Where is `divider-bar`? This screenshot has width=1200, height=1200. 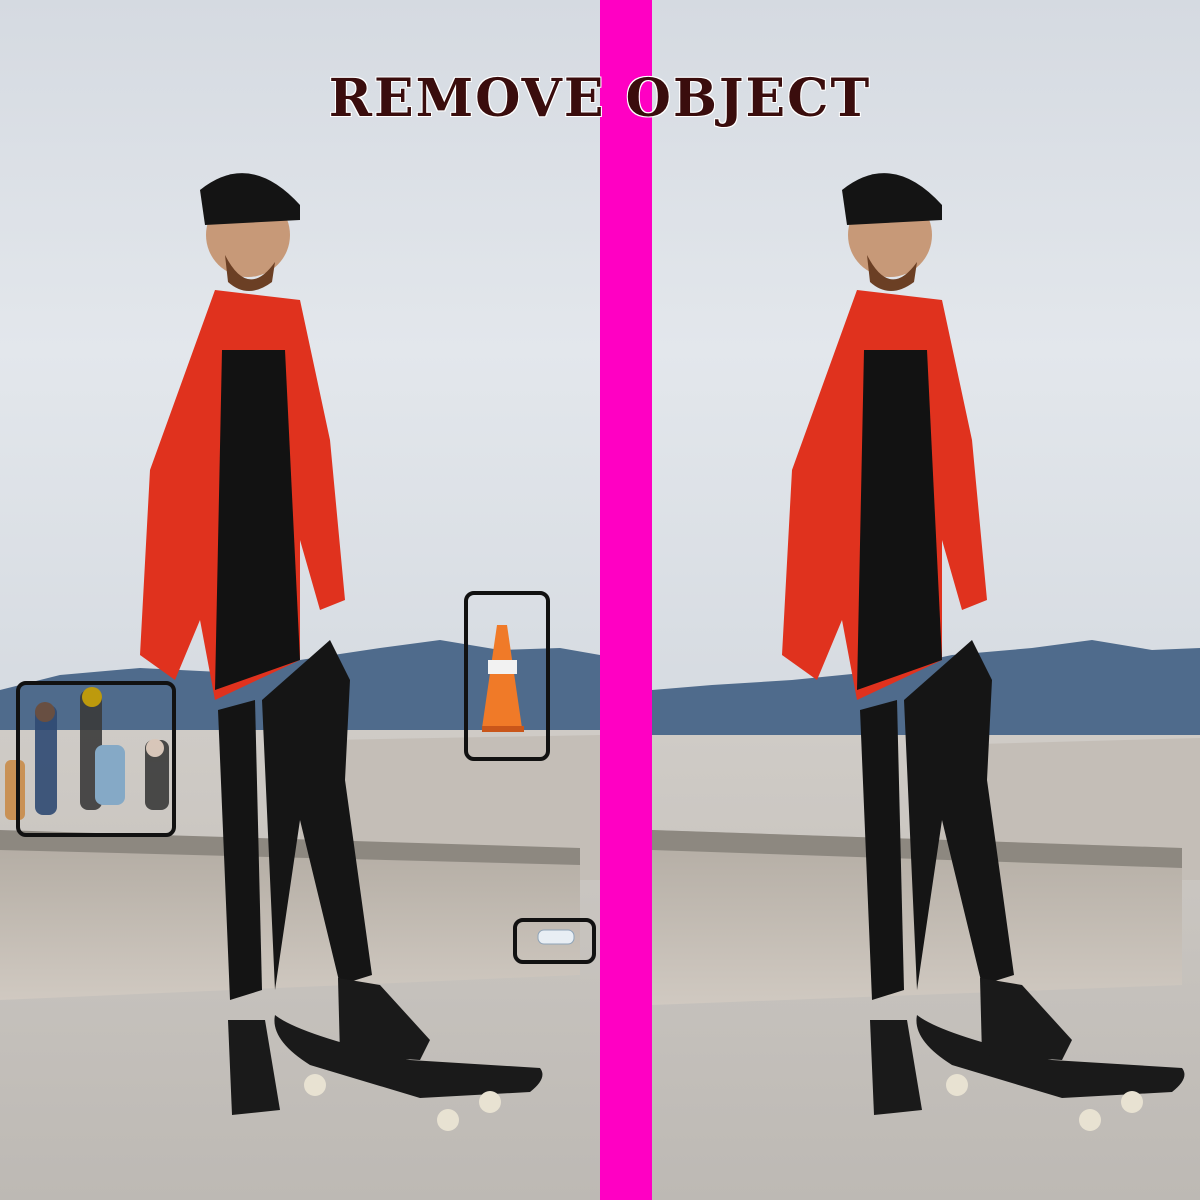 divider-bar is located at coordinates (626, 600).